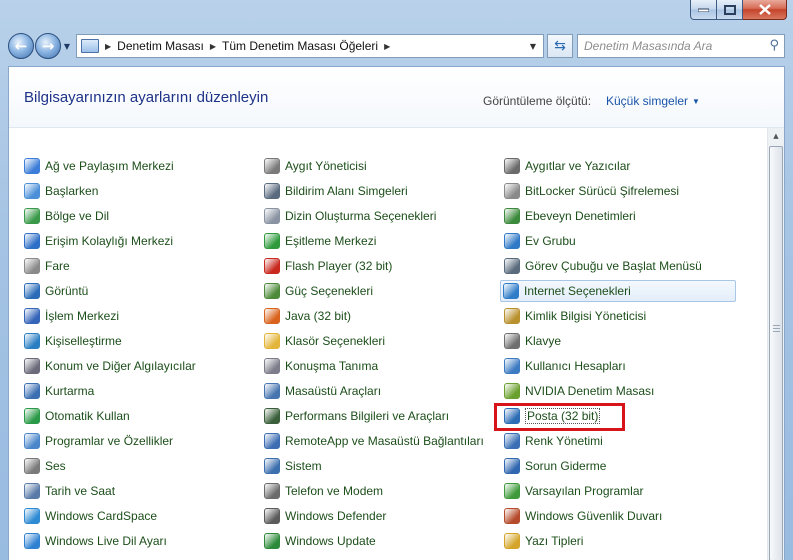 The image size is (793, 560). I want to click on control-panel-item: Ebeveyn Denetimleri, so click(570, 216).